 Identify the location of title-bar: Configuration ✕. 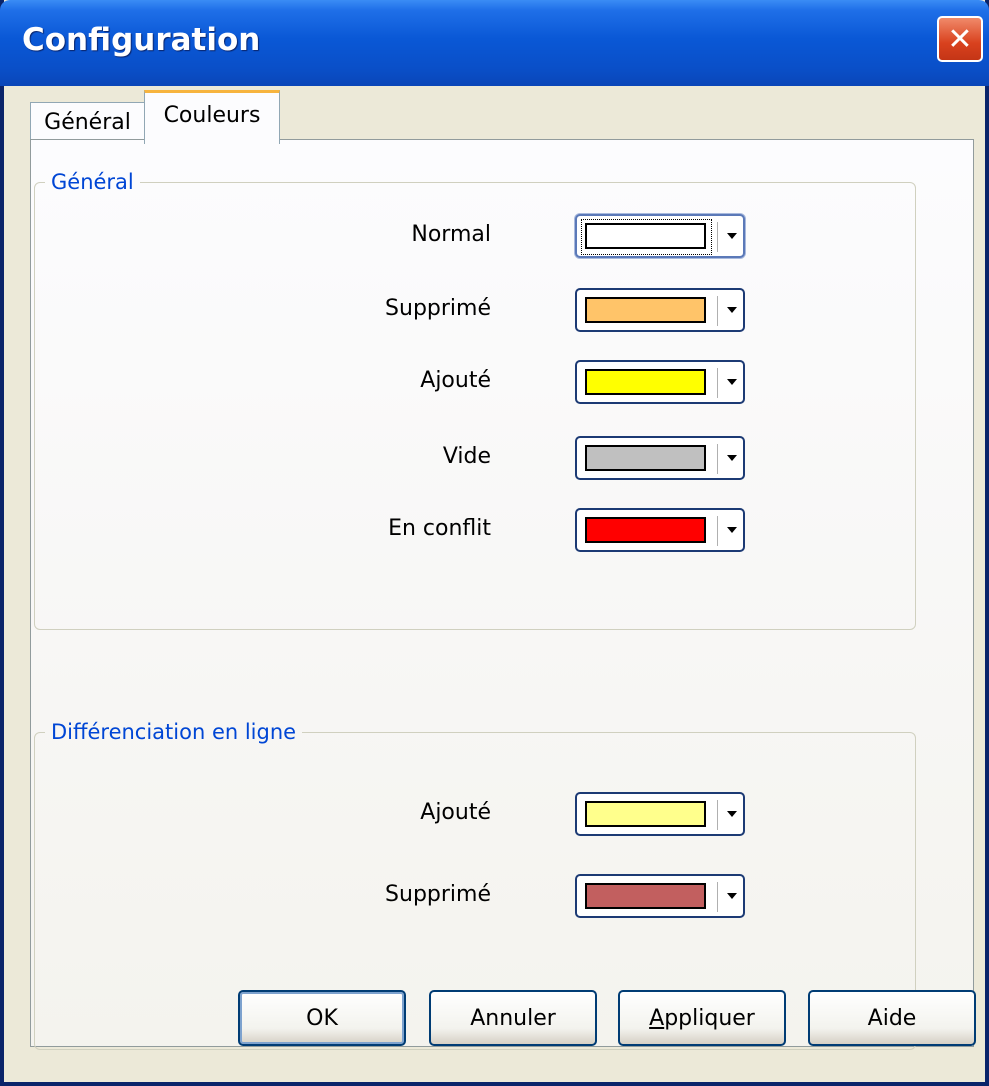
(494, 43).